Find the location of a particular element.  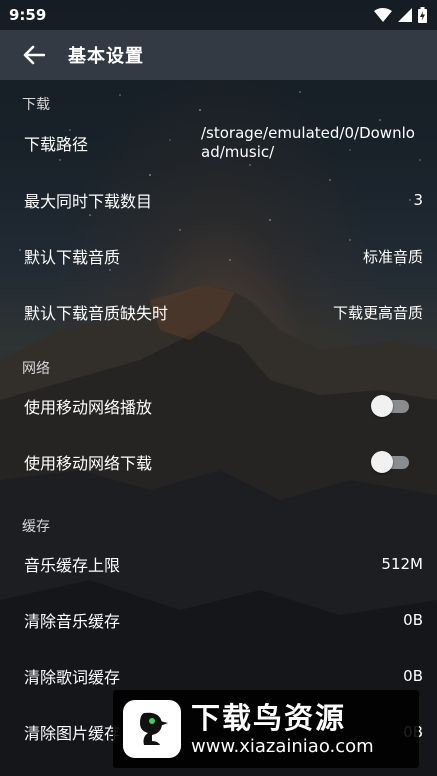

arrow-left-icon is located at coordinates (34, 55).